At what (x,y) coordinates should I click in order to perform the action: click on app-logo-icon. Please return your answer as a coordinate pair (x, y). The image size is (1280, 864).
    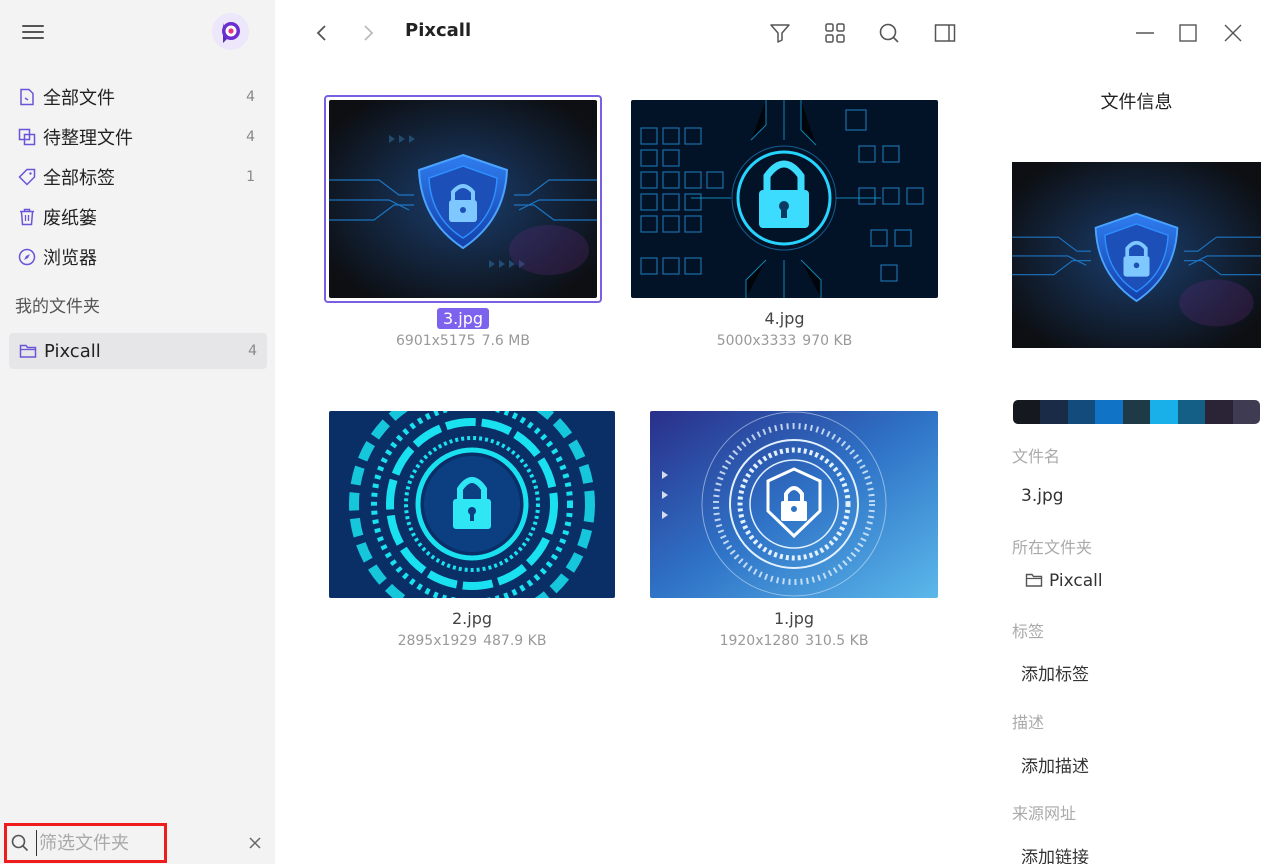
    Looking at the image, I should click on (230, 31).